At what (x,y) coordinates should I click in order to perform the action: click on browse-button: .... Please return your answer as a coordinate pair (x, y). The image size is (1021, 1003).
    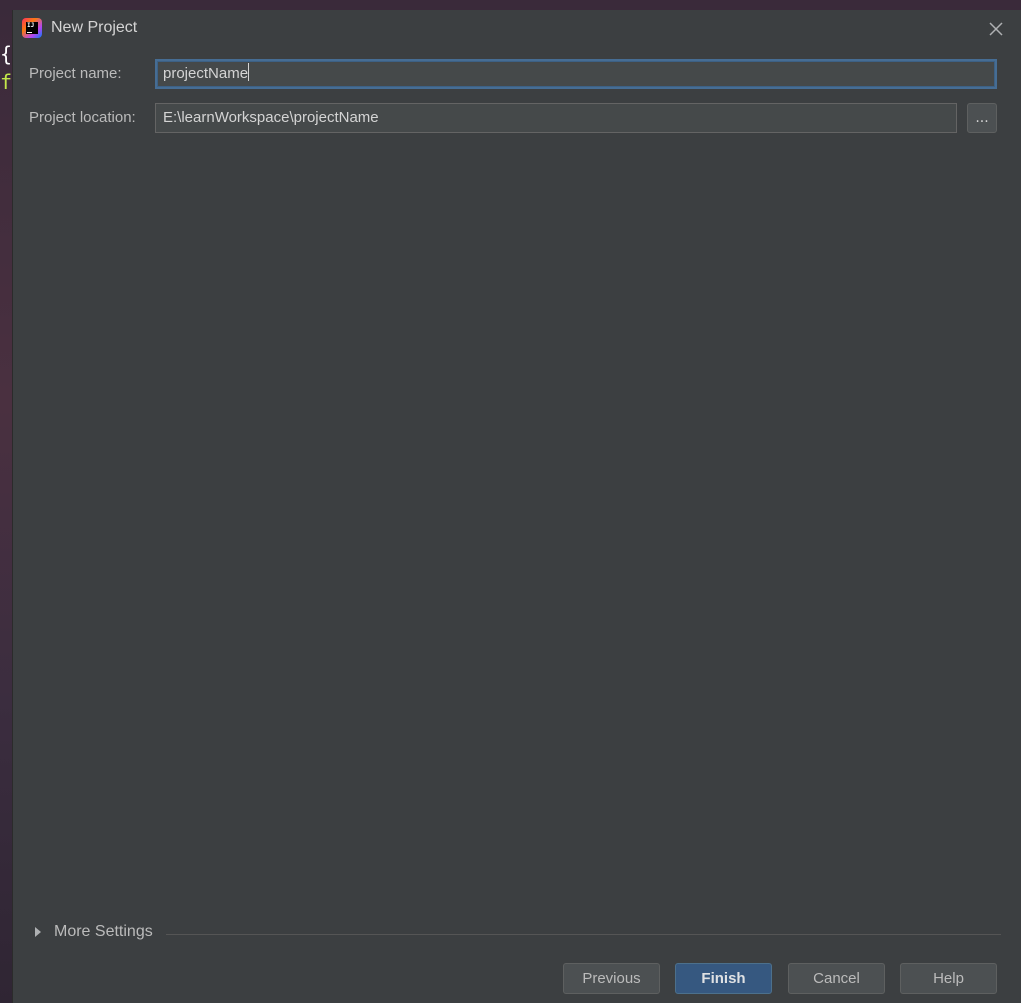
    Looking at the image, I should click on (982, 118).